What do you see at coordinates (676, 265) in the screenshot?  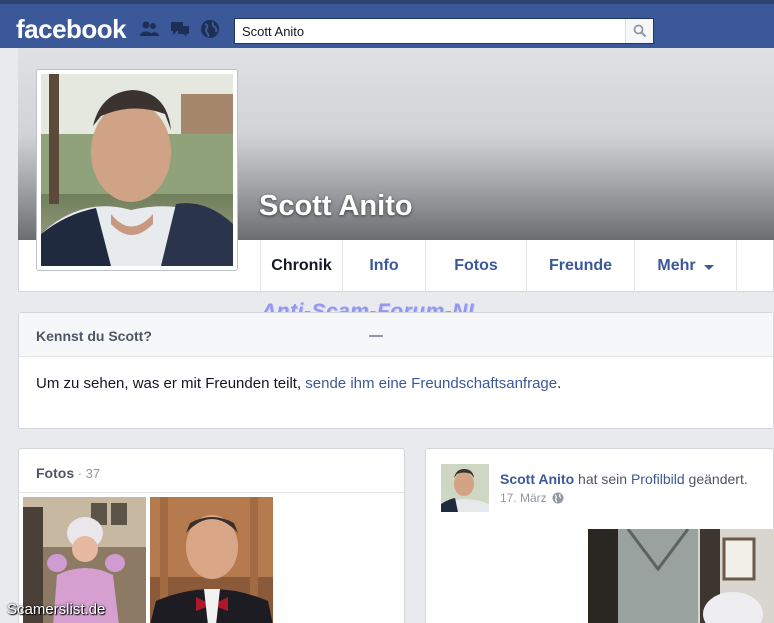 I see `tab-mehr-label: Mehr` at bounding box center [676, 265].